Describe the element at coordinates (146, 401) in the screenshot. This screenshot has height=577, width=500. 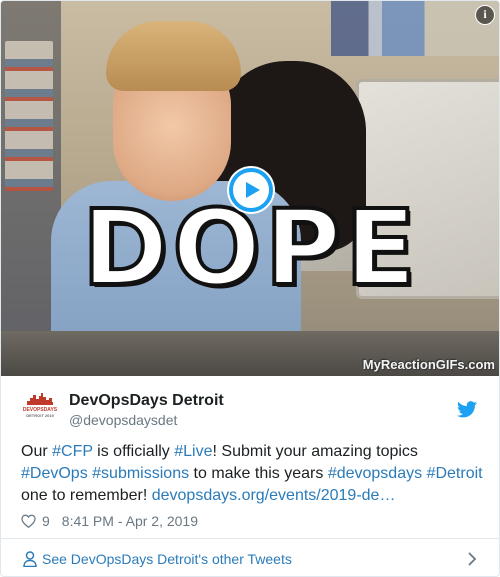
I see `author-name: DevOpsDays Detroit` at that location.